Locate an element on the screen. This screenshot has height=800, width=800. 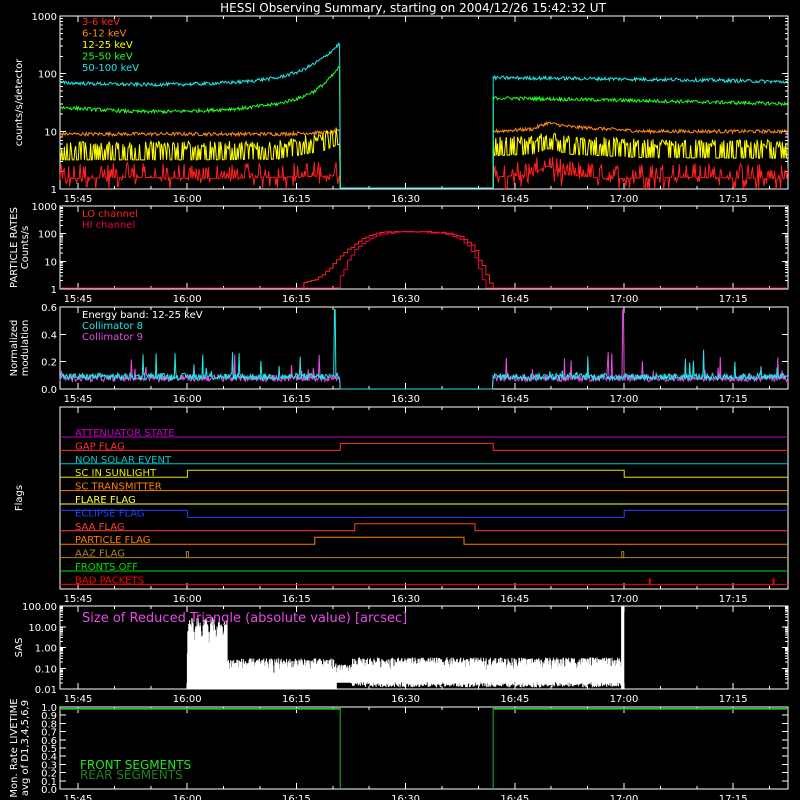
livetime-xtick-label-4: 16:45 is located at coordinates (514, 797).